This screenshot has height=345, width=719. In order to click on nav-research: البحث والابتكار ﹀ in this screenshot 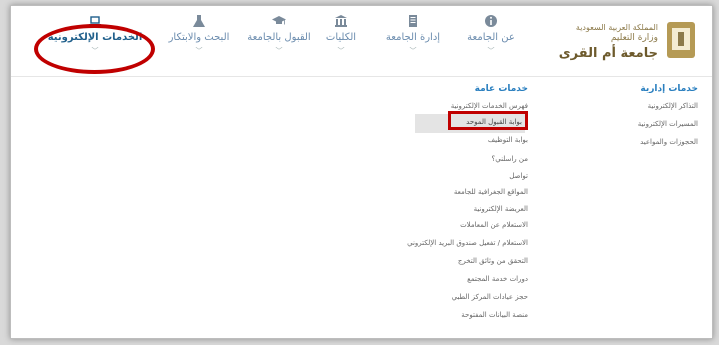, I will do `click(199, 41)`.